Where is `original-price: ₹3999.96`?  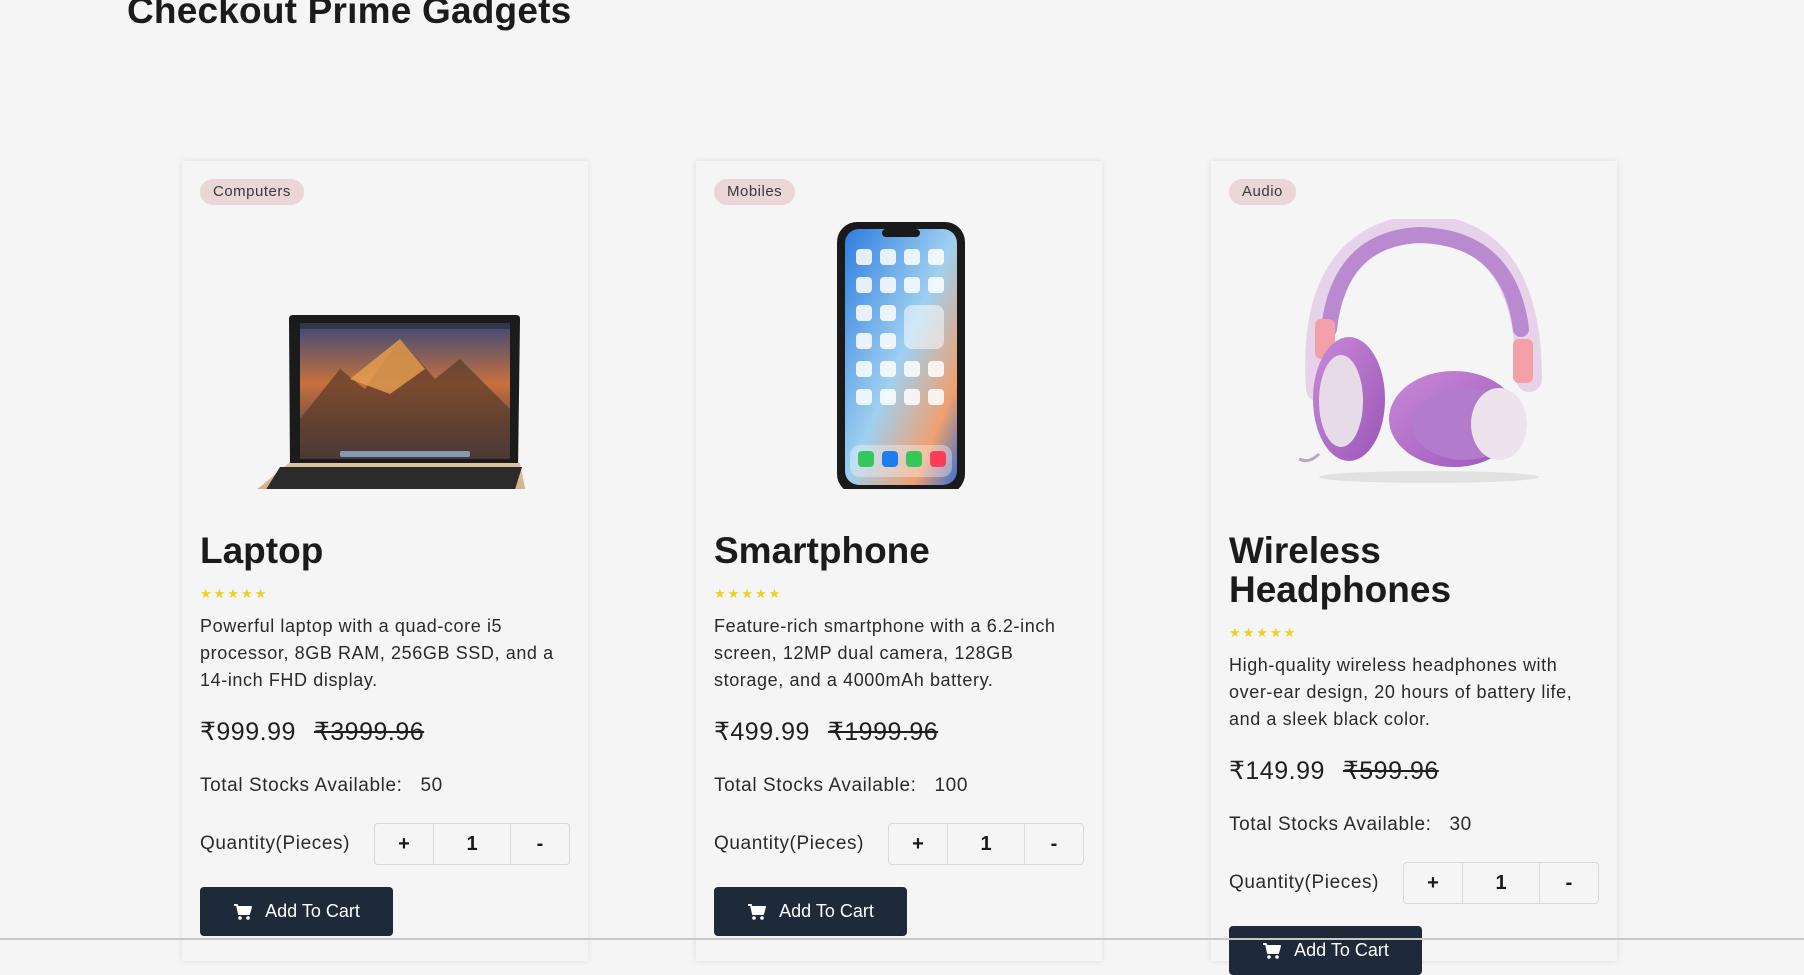 original-price: ₹3999.96 is located at coordinates (369, 732).